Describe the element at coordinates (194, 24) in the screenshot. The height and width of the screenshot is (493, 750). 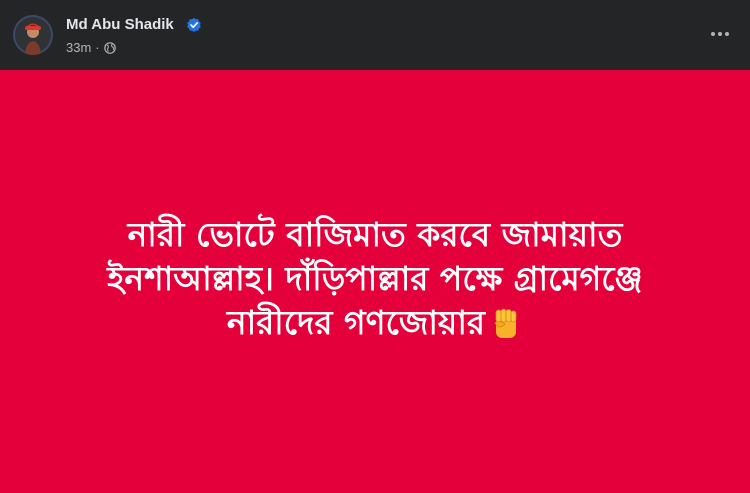
I see `verified-badge-icon` at that location.